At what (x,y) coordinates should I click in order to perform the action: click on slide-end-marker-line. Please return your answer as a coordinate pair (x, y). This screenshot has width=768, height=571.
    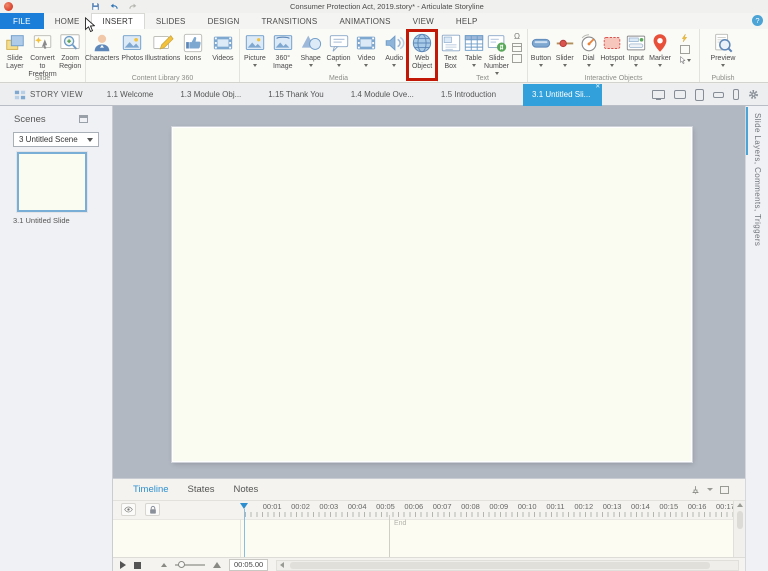
    Looking at the image, I should click on (389, 536).